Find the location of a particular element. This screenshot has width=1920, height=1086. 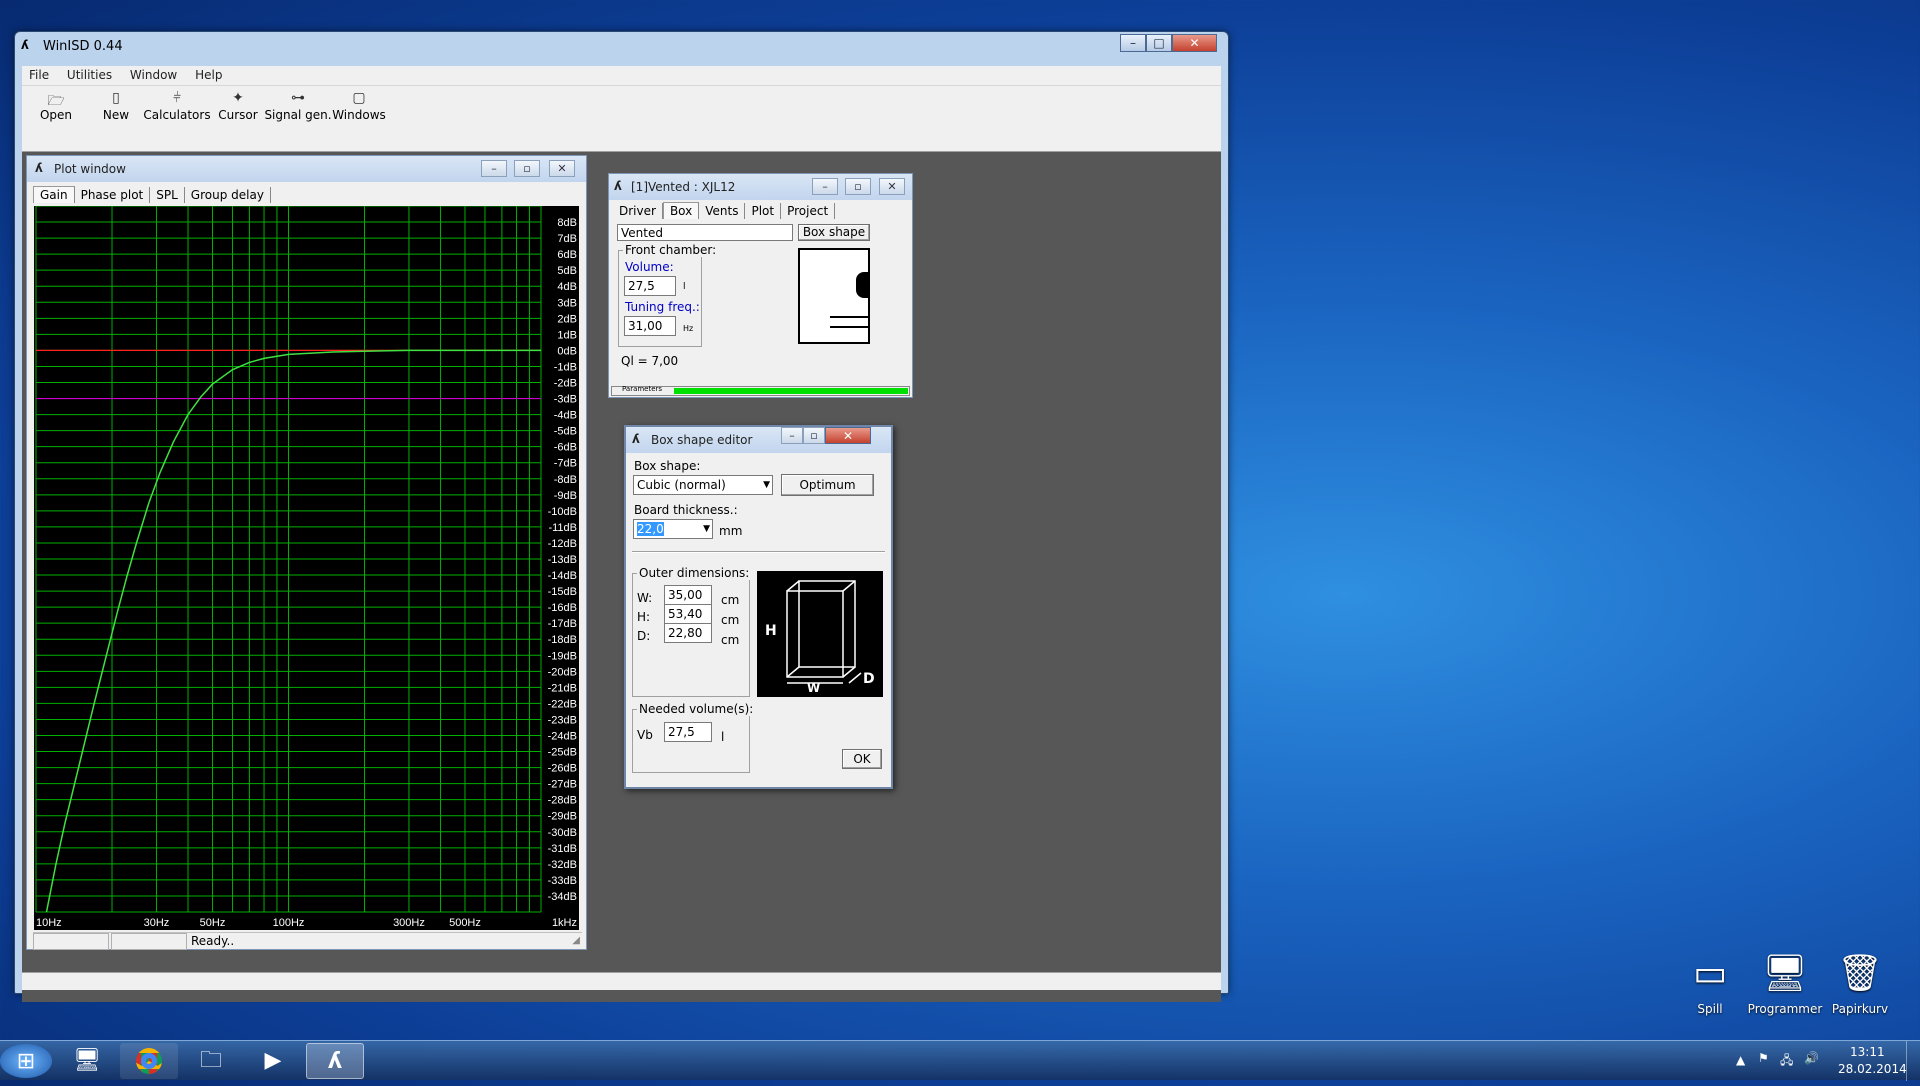

clock-date: 28.02.2014 is located at coordinates (1872, 1069).